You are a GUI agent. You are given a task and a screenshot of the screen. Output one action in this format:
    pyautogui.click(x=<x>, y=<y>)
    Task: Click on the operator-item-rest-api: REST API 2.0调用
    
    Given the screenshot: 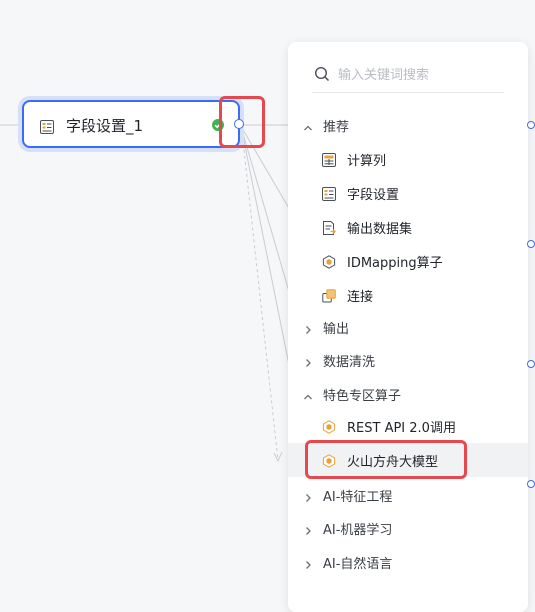 What is the action you would take?
    pyautogui.click(x=408, y=426)
    